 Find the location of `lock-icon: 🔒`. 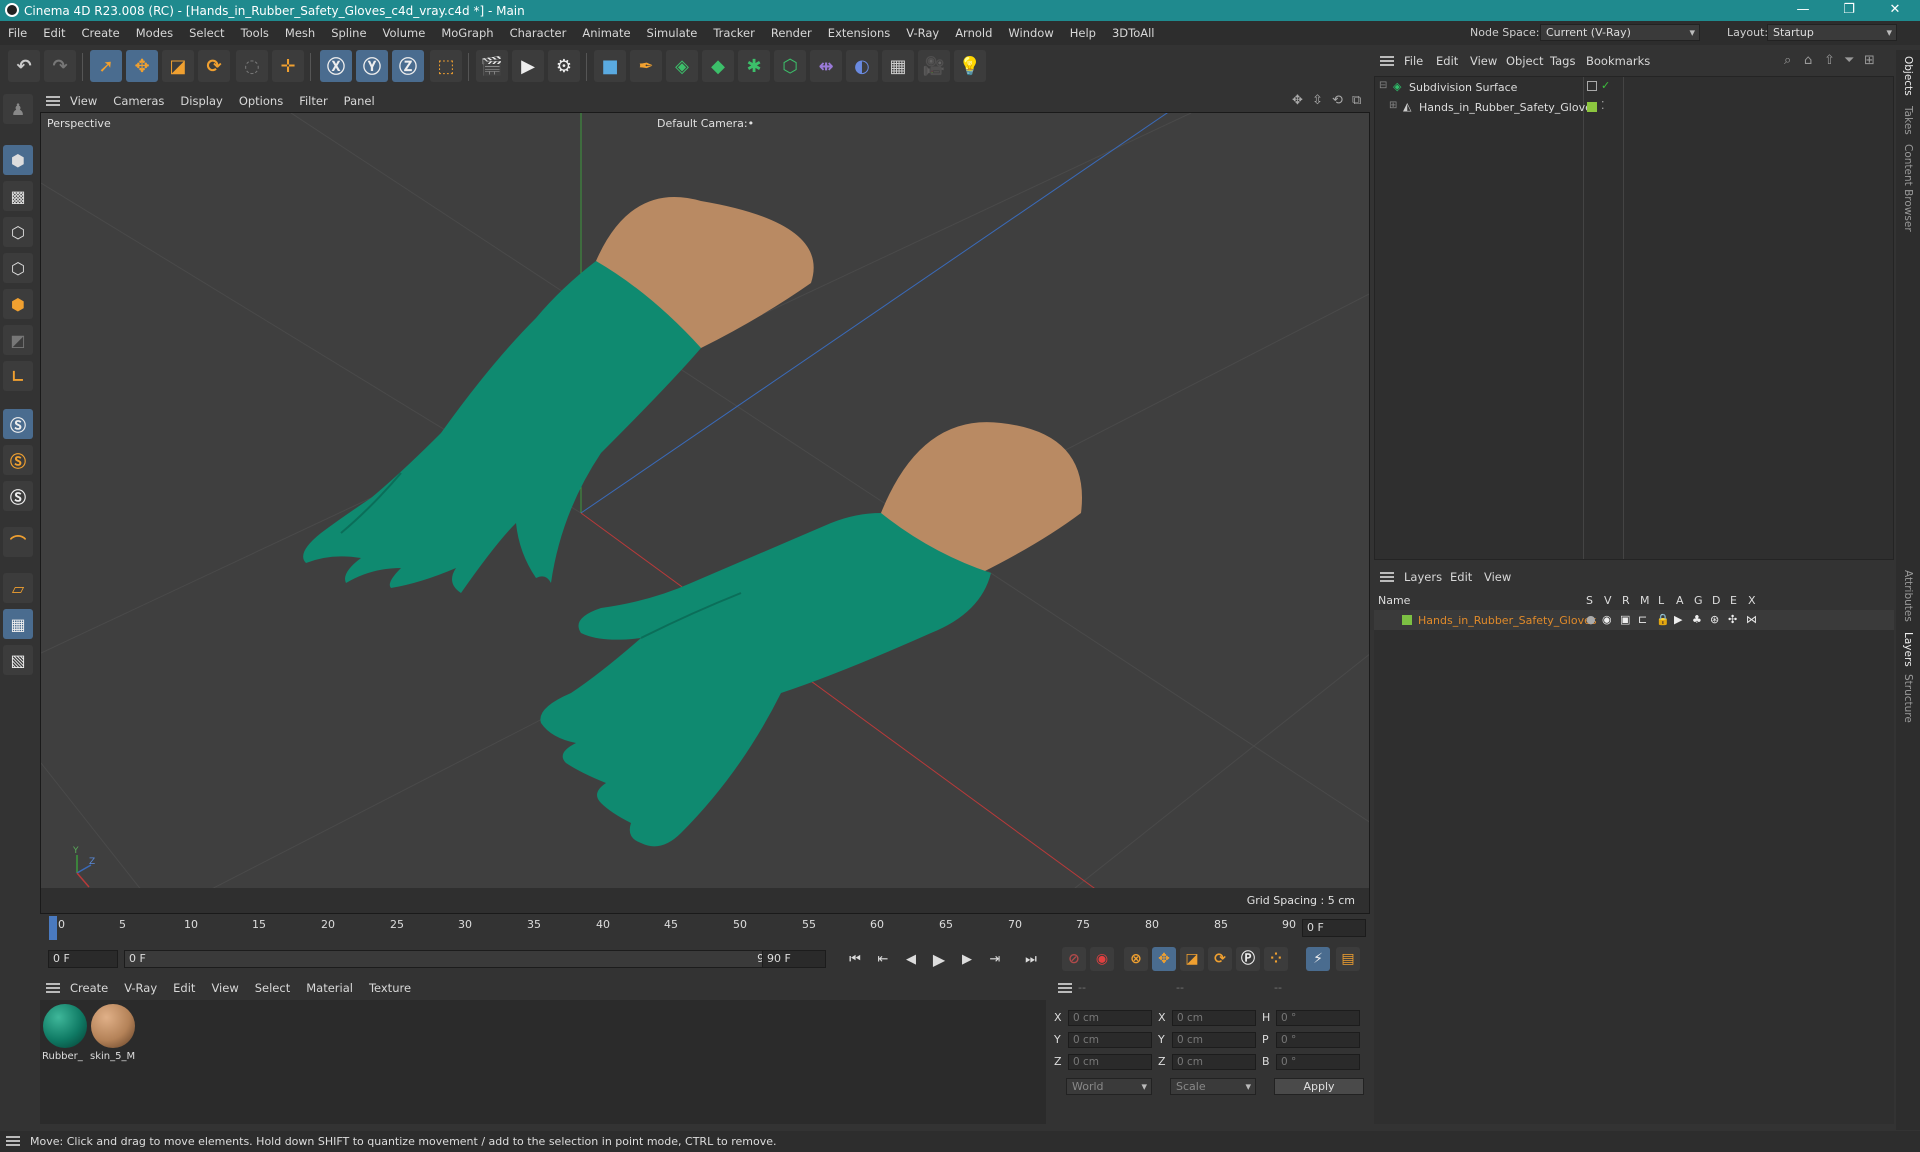

lock-icon: 🔒 is located at coordinates (1663, 619).